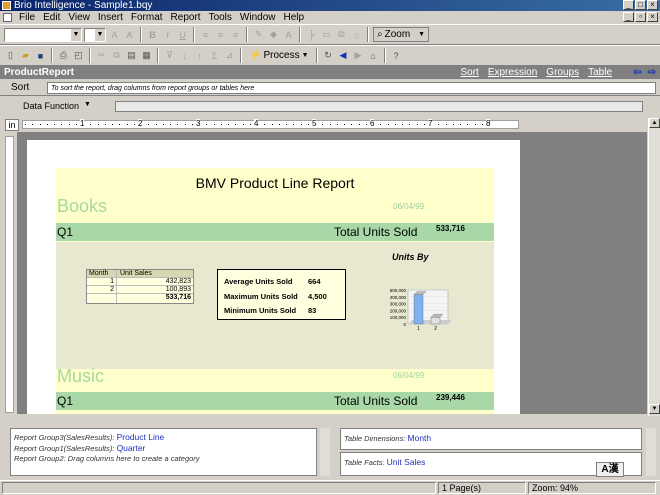  What do you see at coordinates (186, 17) in the screenshot?
I see `menu-report: Report` at bounding box center [186, 17].